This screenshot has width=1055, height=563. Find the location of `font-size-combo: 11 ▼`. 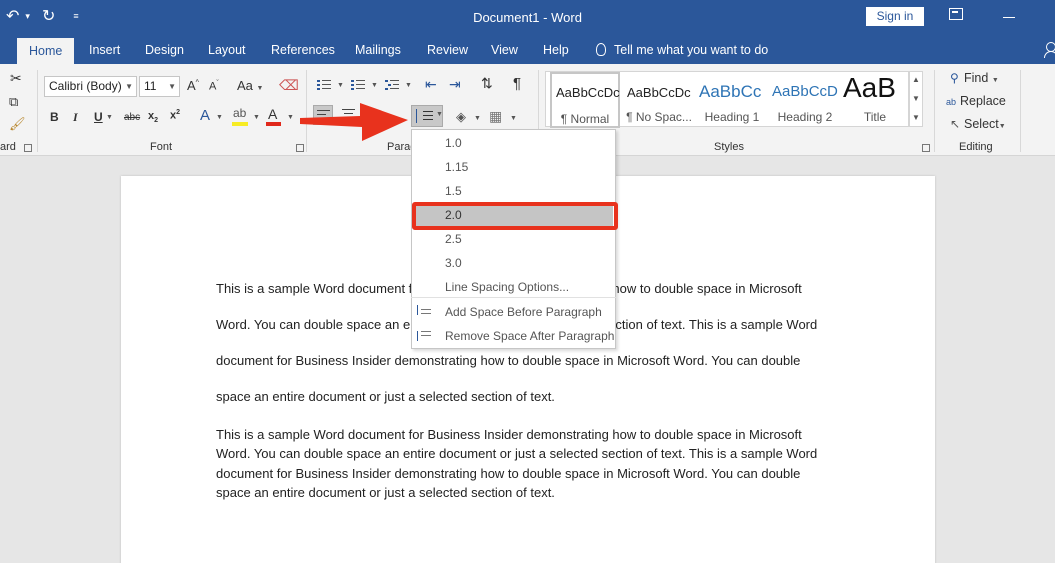

font-size-combo: 11 ▼ is located at coordinates (159, 86).